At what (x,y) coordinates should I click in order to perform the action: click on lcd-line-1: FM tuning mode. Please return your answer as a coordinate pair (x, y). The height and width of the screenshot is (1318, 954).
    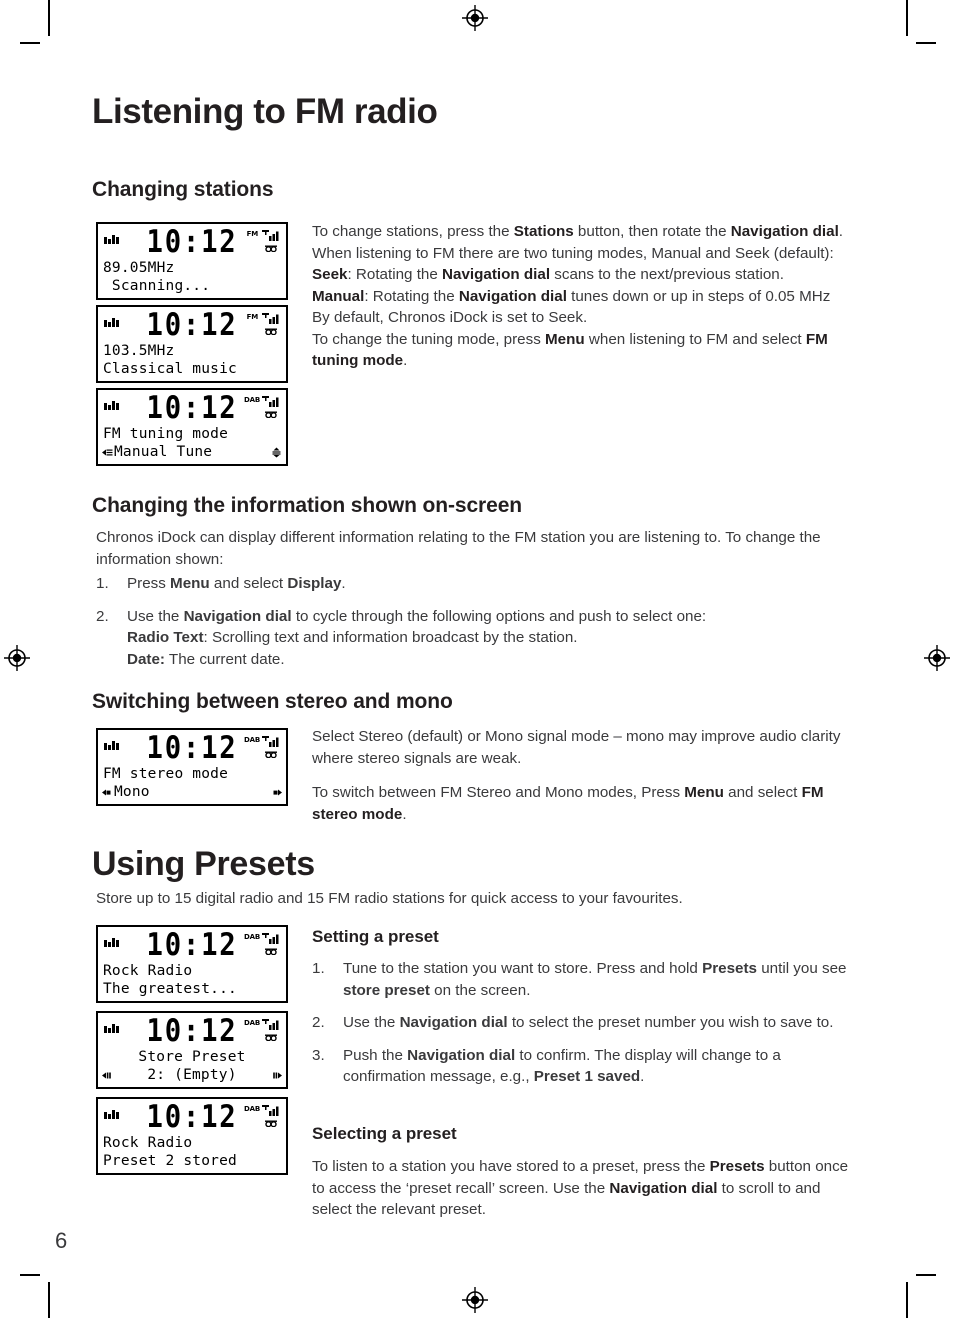
    Looking at the image, I should click on (166, 434).